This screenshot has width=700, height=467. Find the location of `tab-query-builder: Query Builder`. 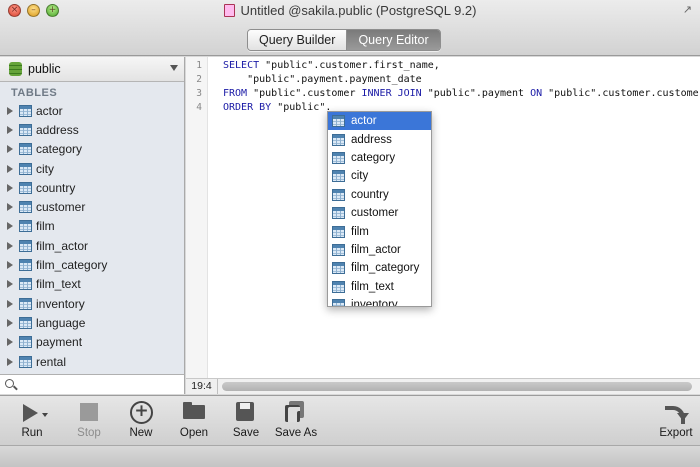

tab-query-builder: Query Builder is located at coordinates (297, 40).